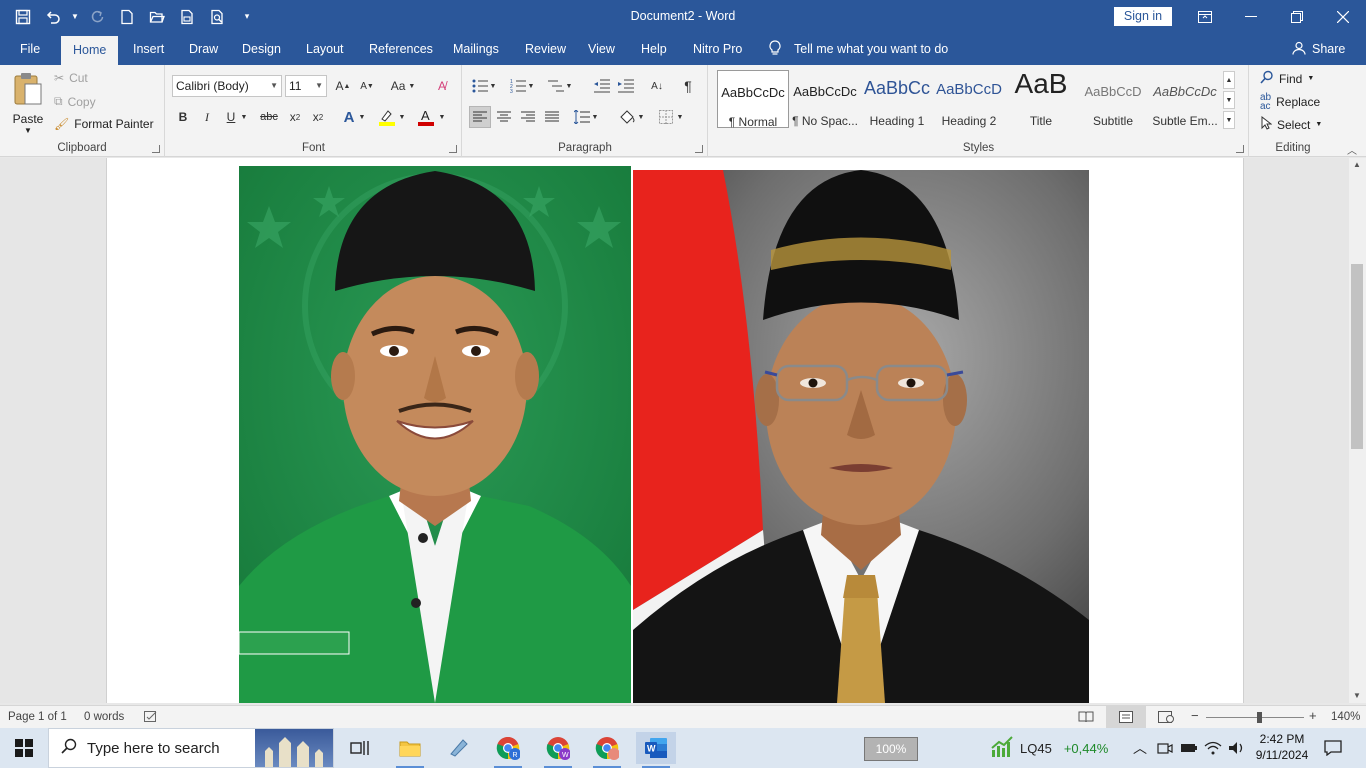 Image resolution: width=1366 pixels, height=768 pixels. What do you see at coordinates (1313, 715) in the screenshot?
I see `zoom-in-icon: +` at bounding box center [1313, 715].